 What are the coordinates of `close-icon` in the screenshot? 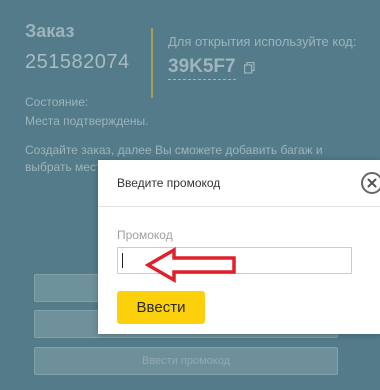 It's located at (372, 183).